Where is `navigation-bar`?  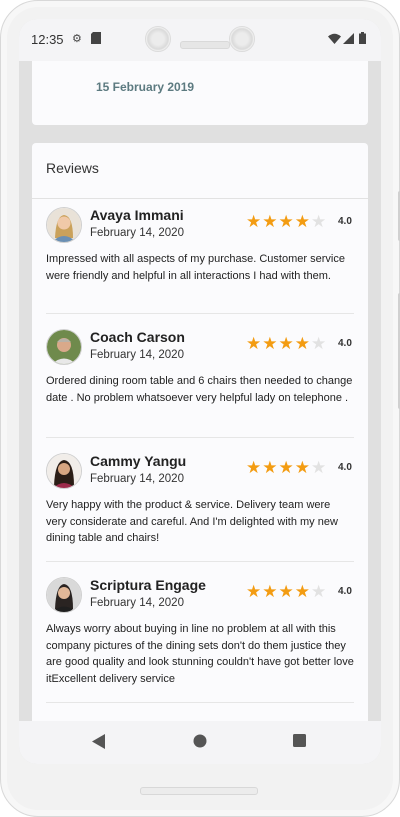
navigation-bar is located at coordinates (200, 742).